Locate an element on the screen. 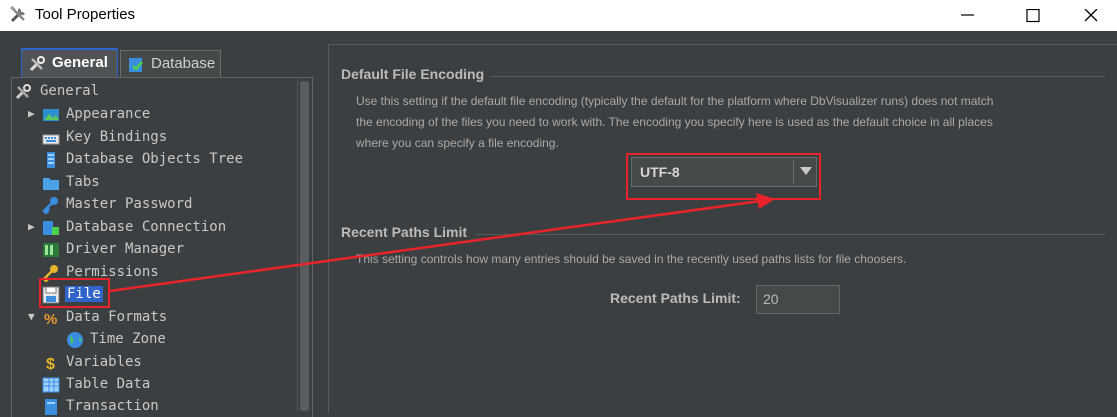 The image size is (1117, 417). percent-icon: % is located at coordinates (50, 319).